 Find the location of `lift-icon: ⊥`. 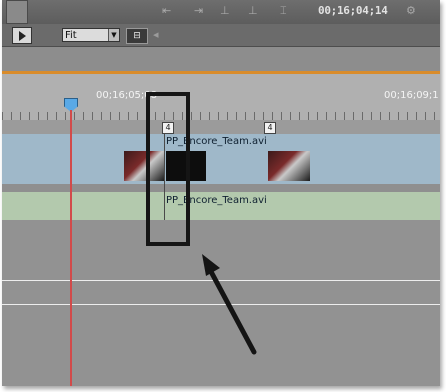

lift-icon: ⊥ is located at coordinates (225, 10).